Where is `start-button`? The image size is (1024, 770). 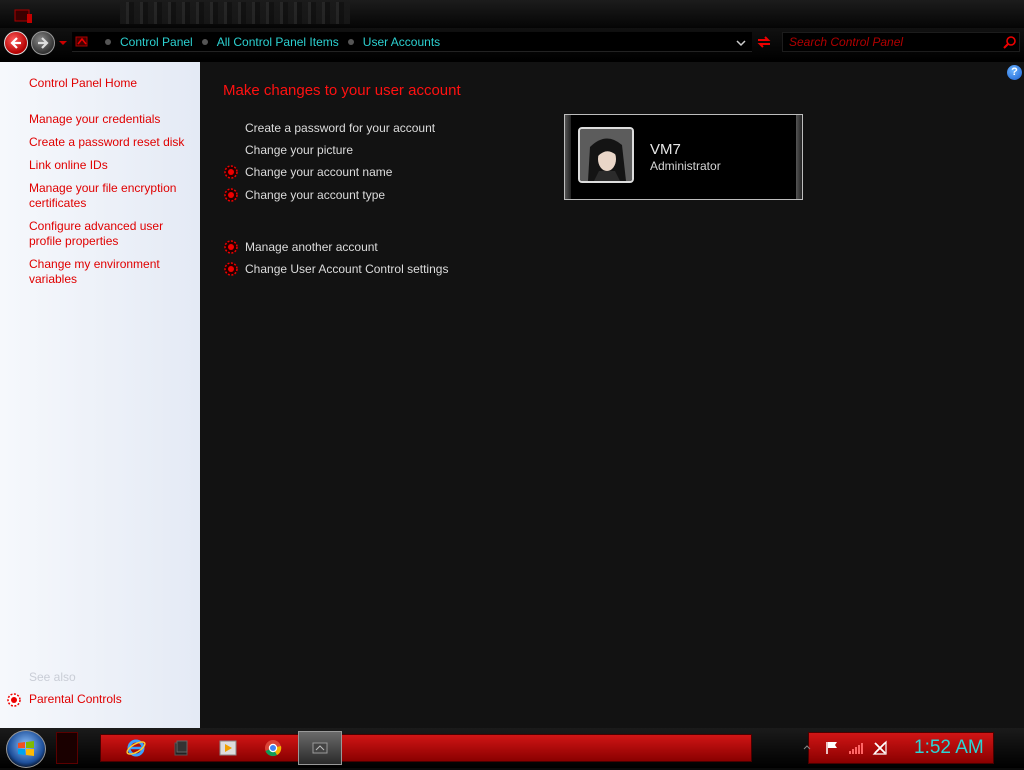
start-button is located at coordinates (26, 749).